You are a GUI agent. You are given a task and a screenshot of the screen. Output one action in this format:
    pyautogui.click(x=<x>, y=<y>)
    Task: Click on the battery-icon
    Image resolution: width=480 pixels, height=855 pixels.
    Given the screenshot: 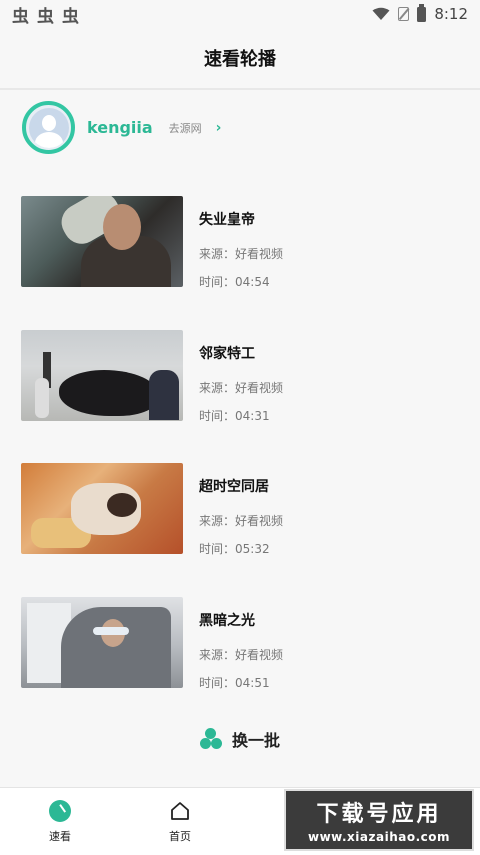 What is the action you would take?
    pyautogui.click(x=422, y=12)
    